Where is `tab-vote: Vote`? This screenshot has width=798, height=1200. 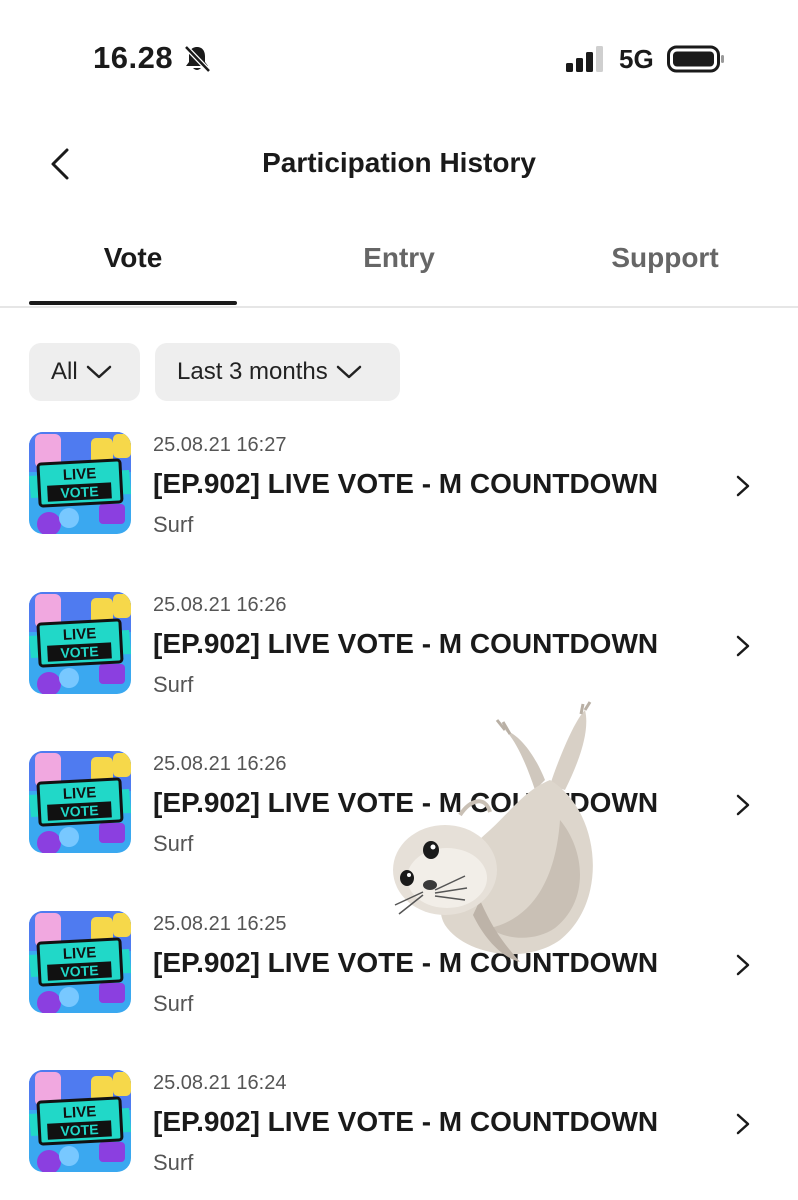
tab-vote: Vote is located at coordinates (133, 258).